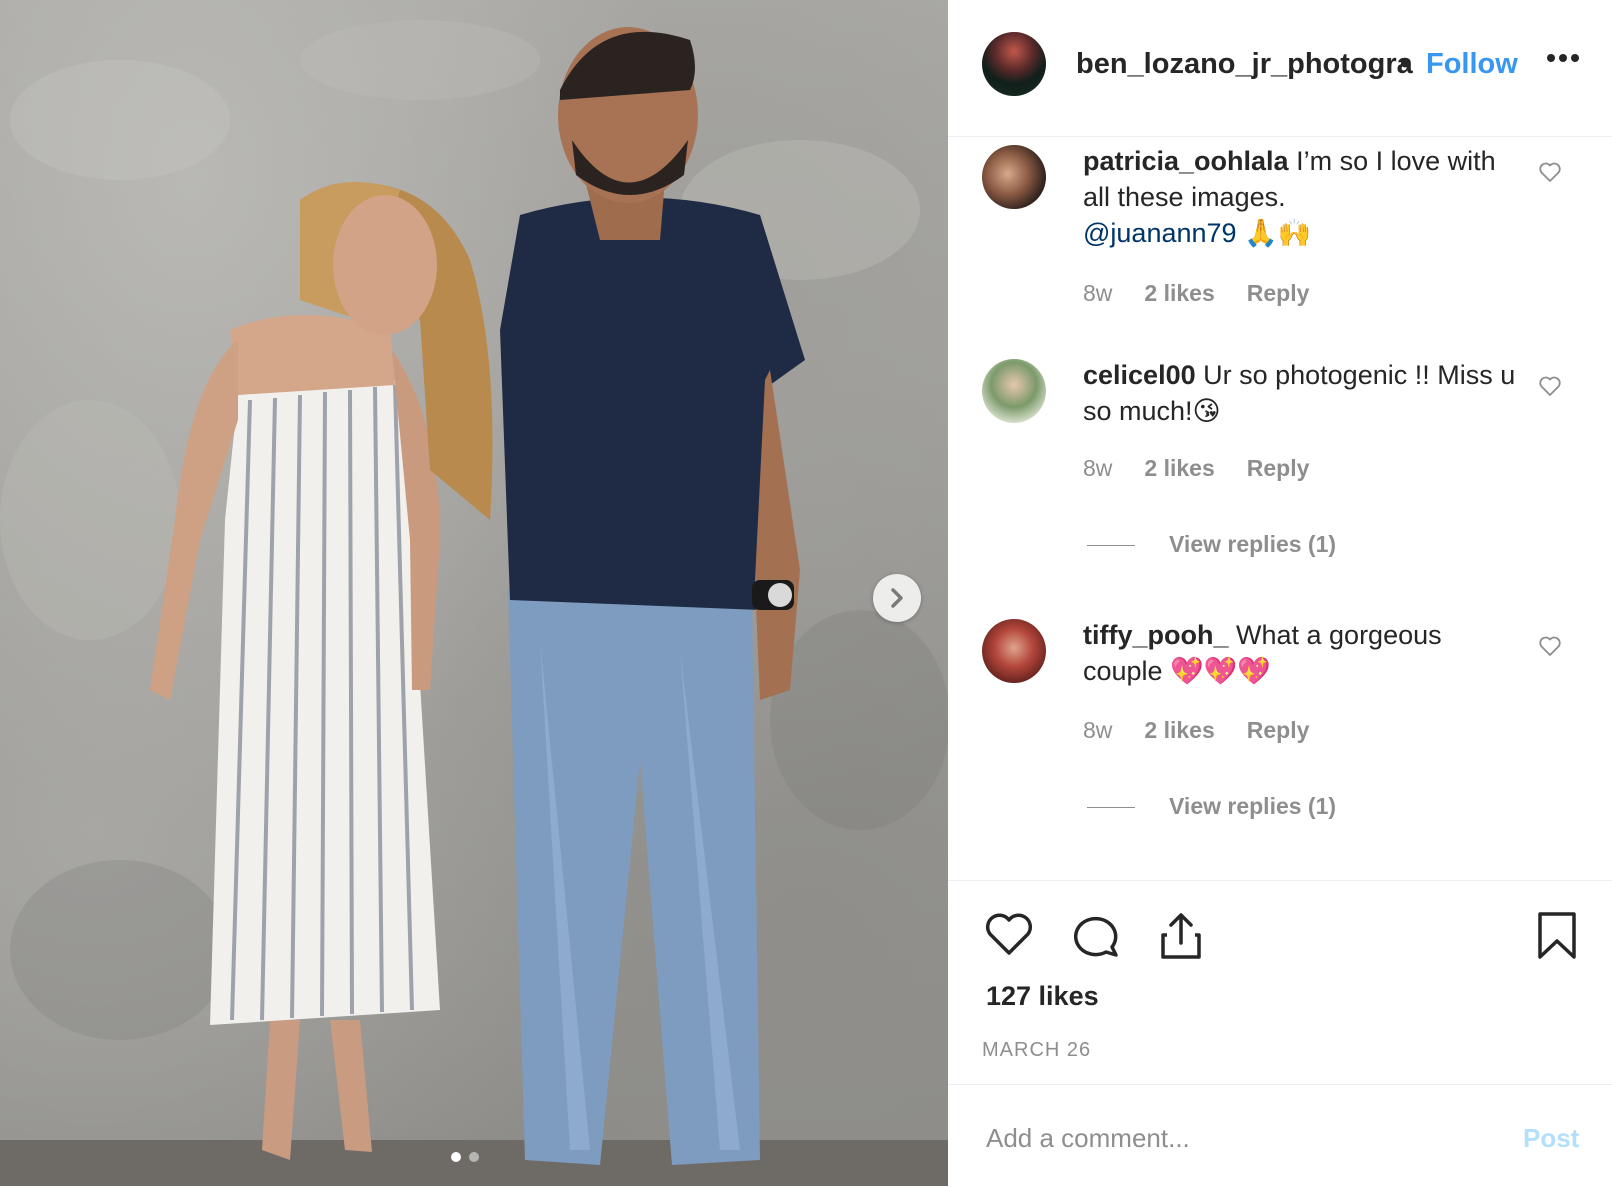 This screenshot has height=1187, width=1612. I want to click on post-header: ben_lozano_jr_photogra • Follow, so click(1280, 68).